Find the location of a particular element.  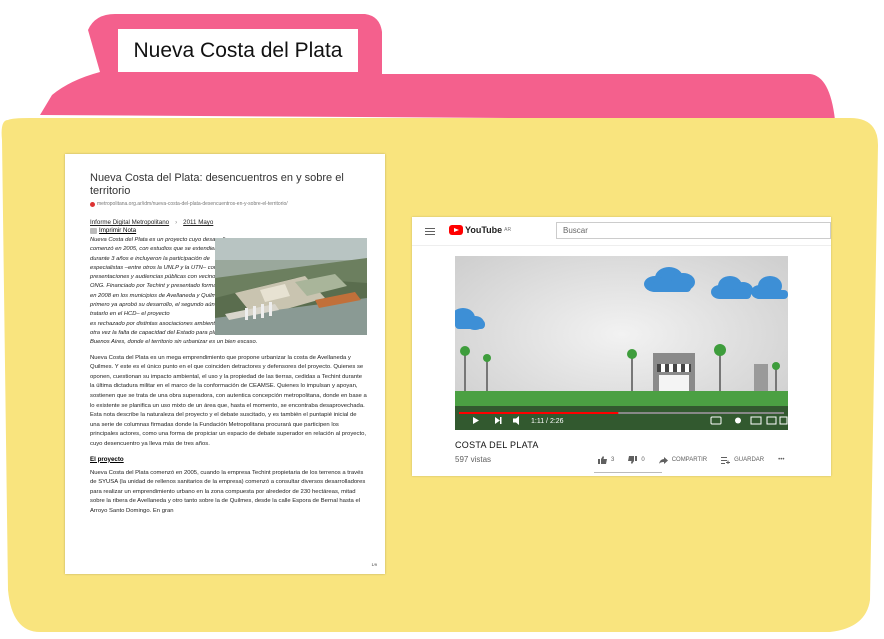

youtube-header: YouTube AR Buscar is located at coordinates (621, 231).